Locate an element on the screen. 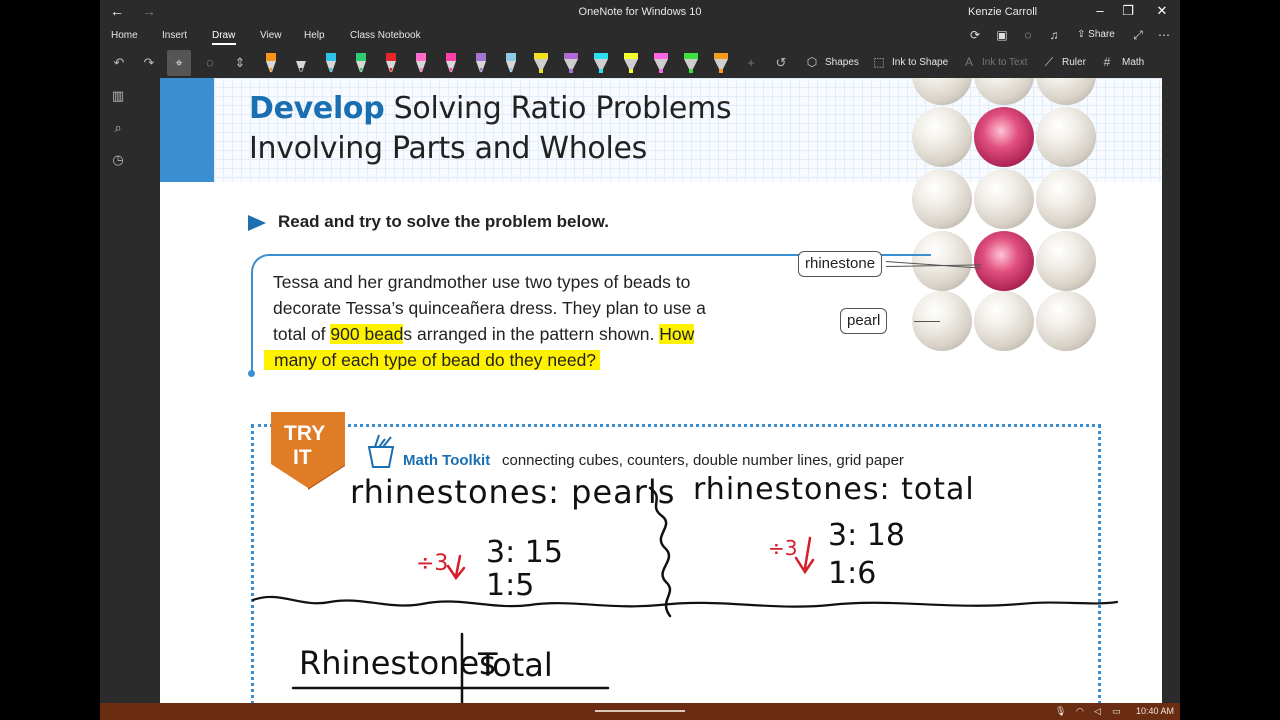 The height and width of the screenshot is (720, 1280). add-space-icon: ⇕ is located at coordinates (240, 63).